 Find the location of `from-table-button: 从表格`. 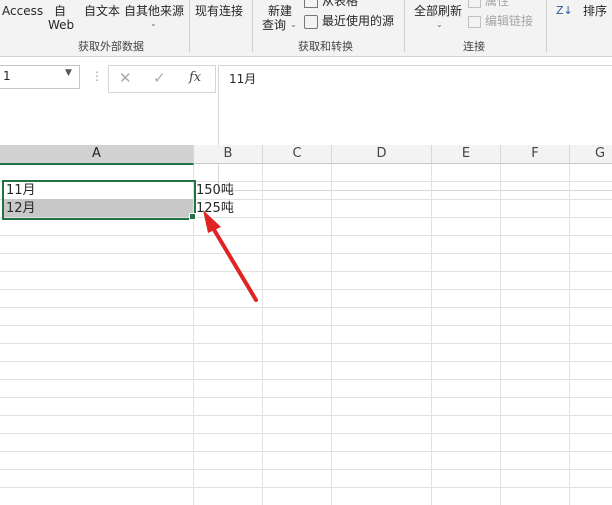

from-table-button: 从表格 is located at coordinates (331, 4).